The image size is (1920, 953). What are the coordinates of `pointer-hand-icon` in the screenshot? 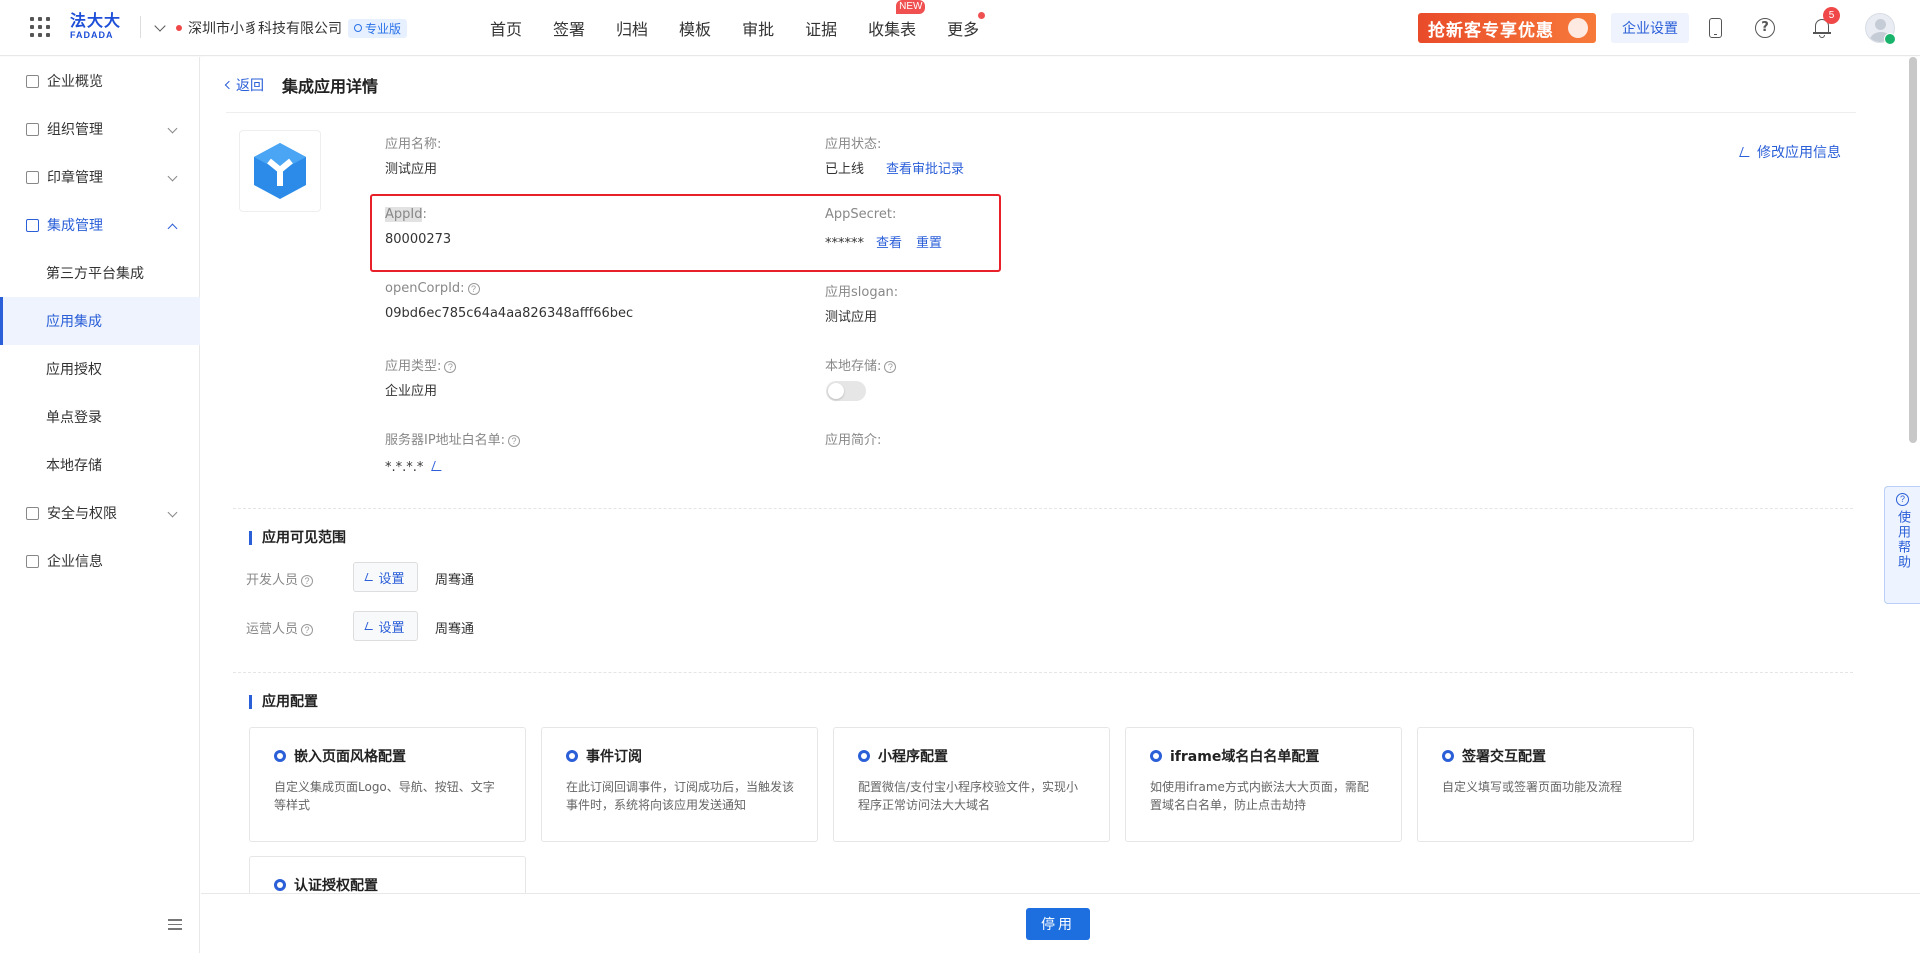 It's located at (1578, 28).